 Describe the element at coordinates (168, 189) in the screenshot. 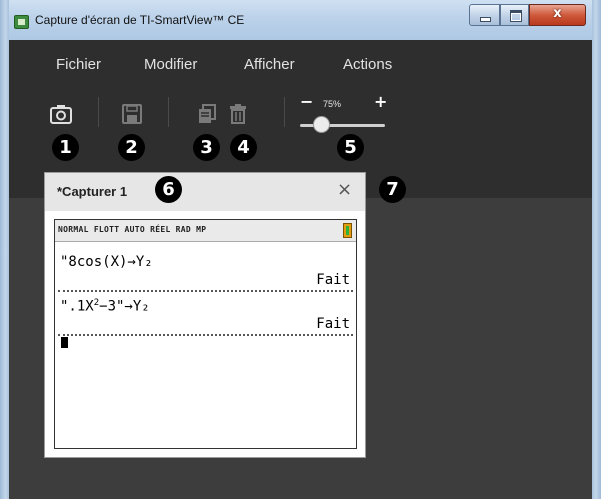

I see `callout-6: 6` at that location.